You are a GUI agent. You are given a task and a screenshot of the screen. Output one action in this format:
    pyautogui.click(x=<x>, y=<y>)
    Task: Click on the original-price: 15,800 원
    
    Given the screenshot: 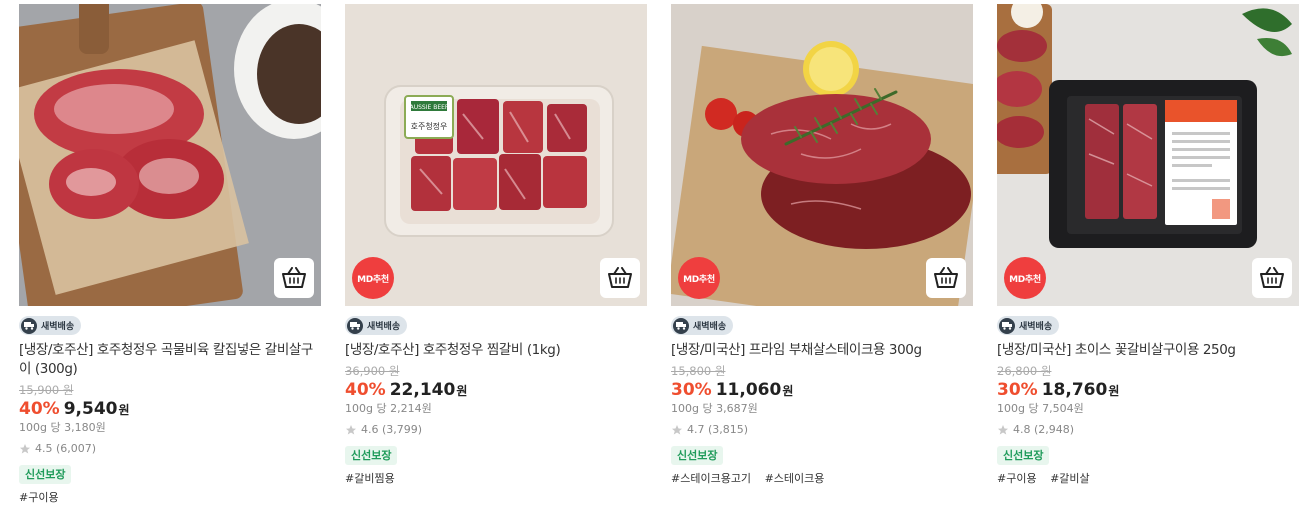 What is the action you would take?
    pyautogui.click(x=698, y=371)
    